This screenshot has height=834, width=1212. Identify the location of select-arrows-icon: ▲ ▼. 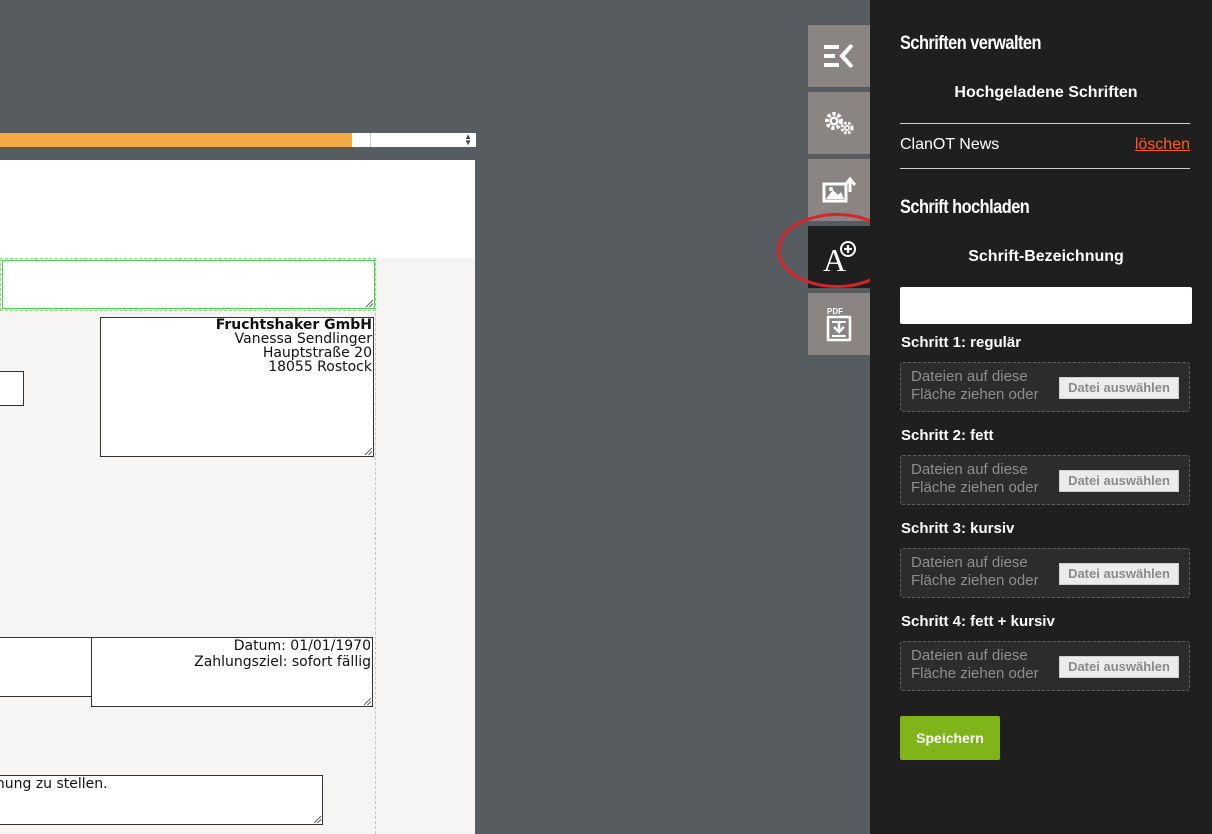
(468, 139).